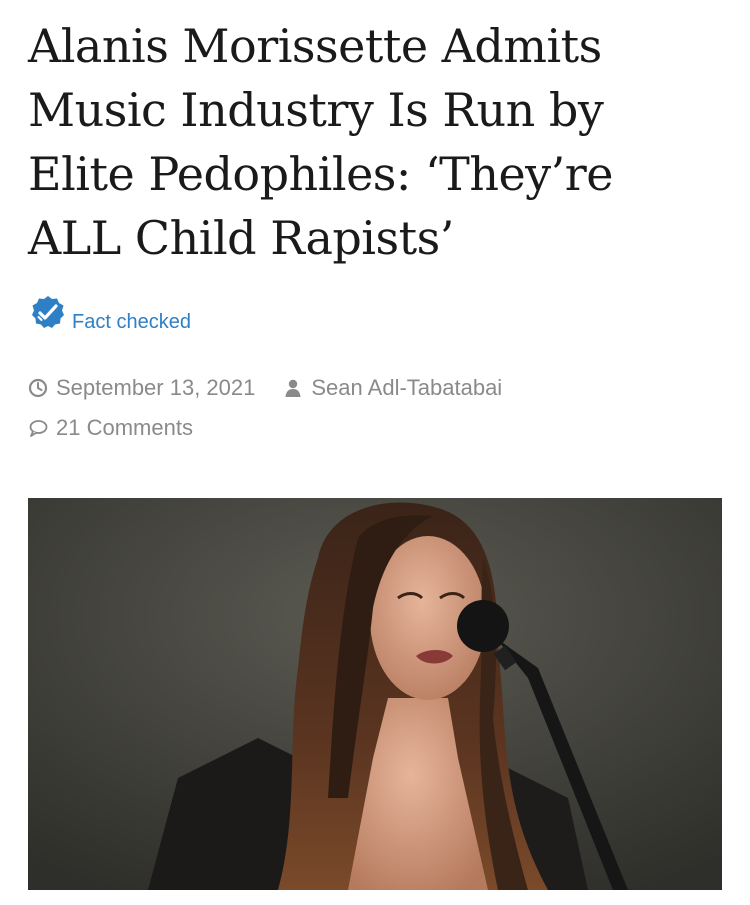 The height and width of the screenshot is (905, 750). I want to click on fact-check-label: Fact checked, so click(131, 322).